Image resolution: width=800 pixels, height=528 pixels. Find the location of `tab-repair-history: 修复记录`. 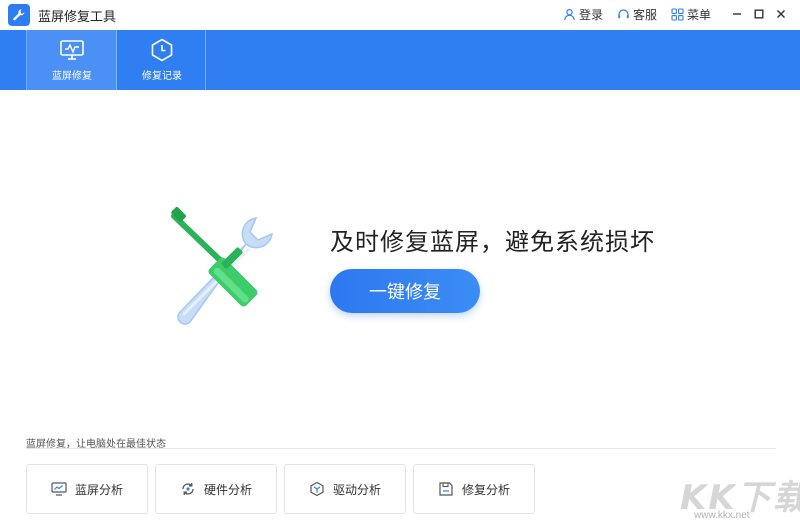

tab-repair-history: 修复记录 is located at coordinates (162, 60).